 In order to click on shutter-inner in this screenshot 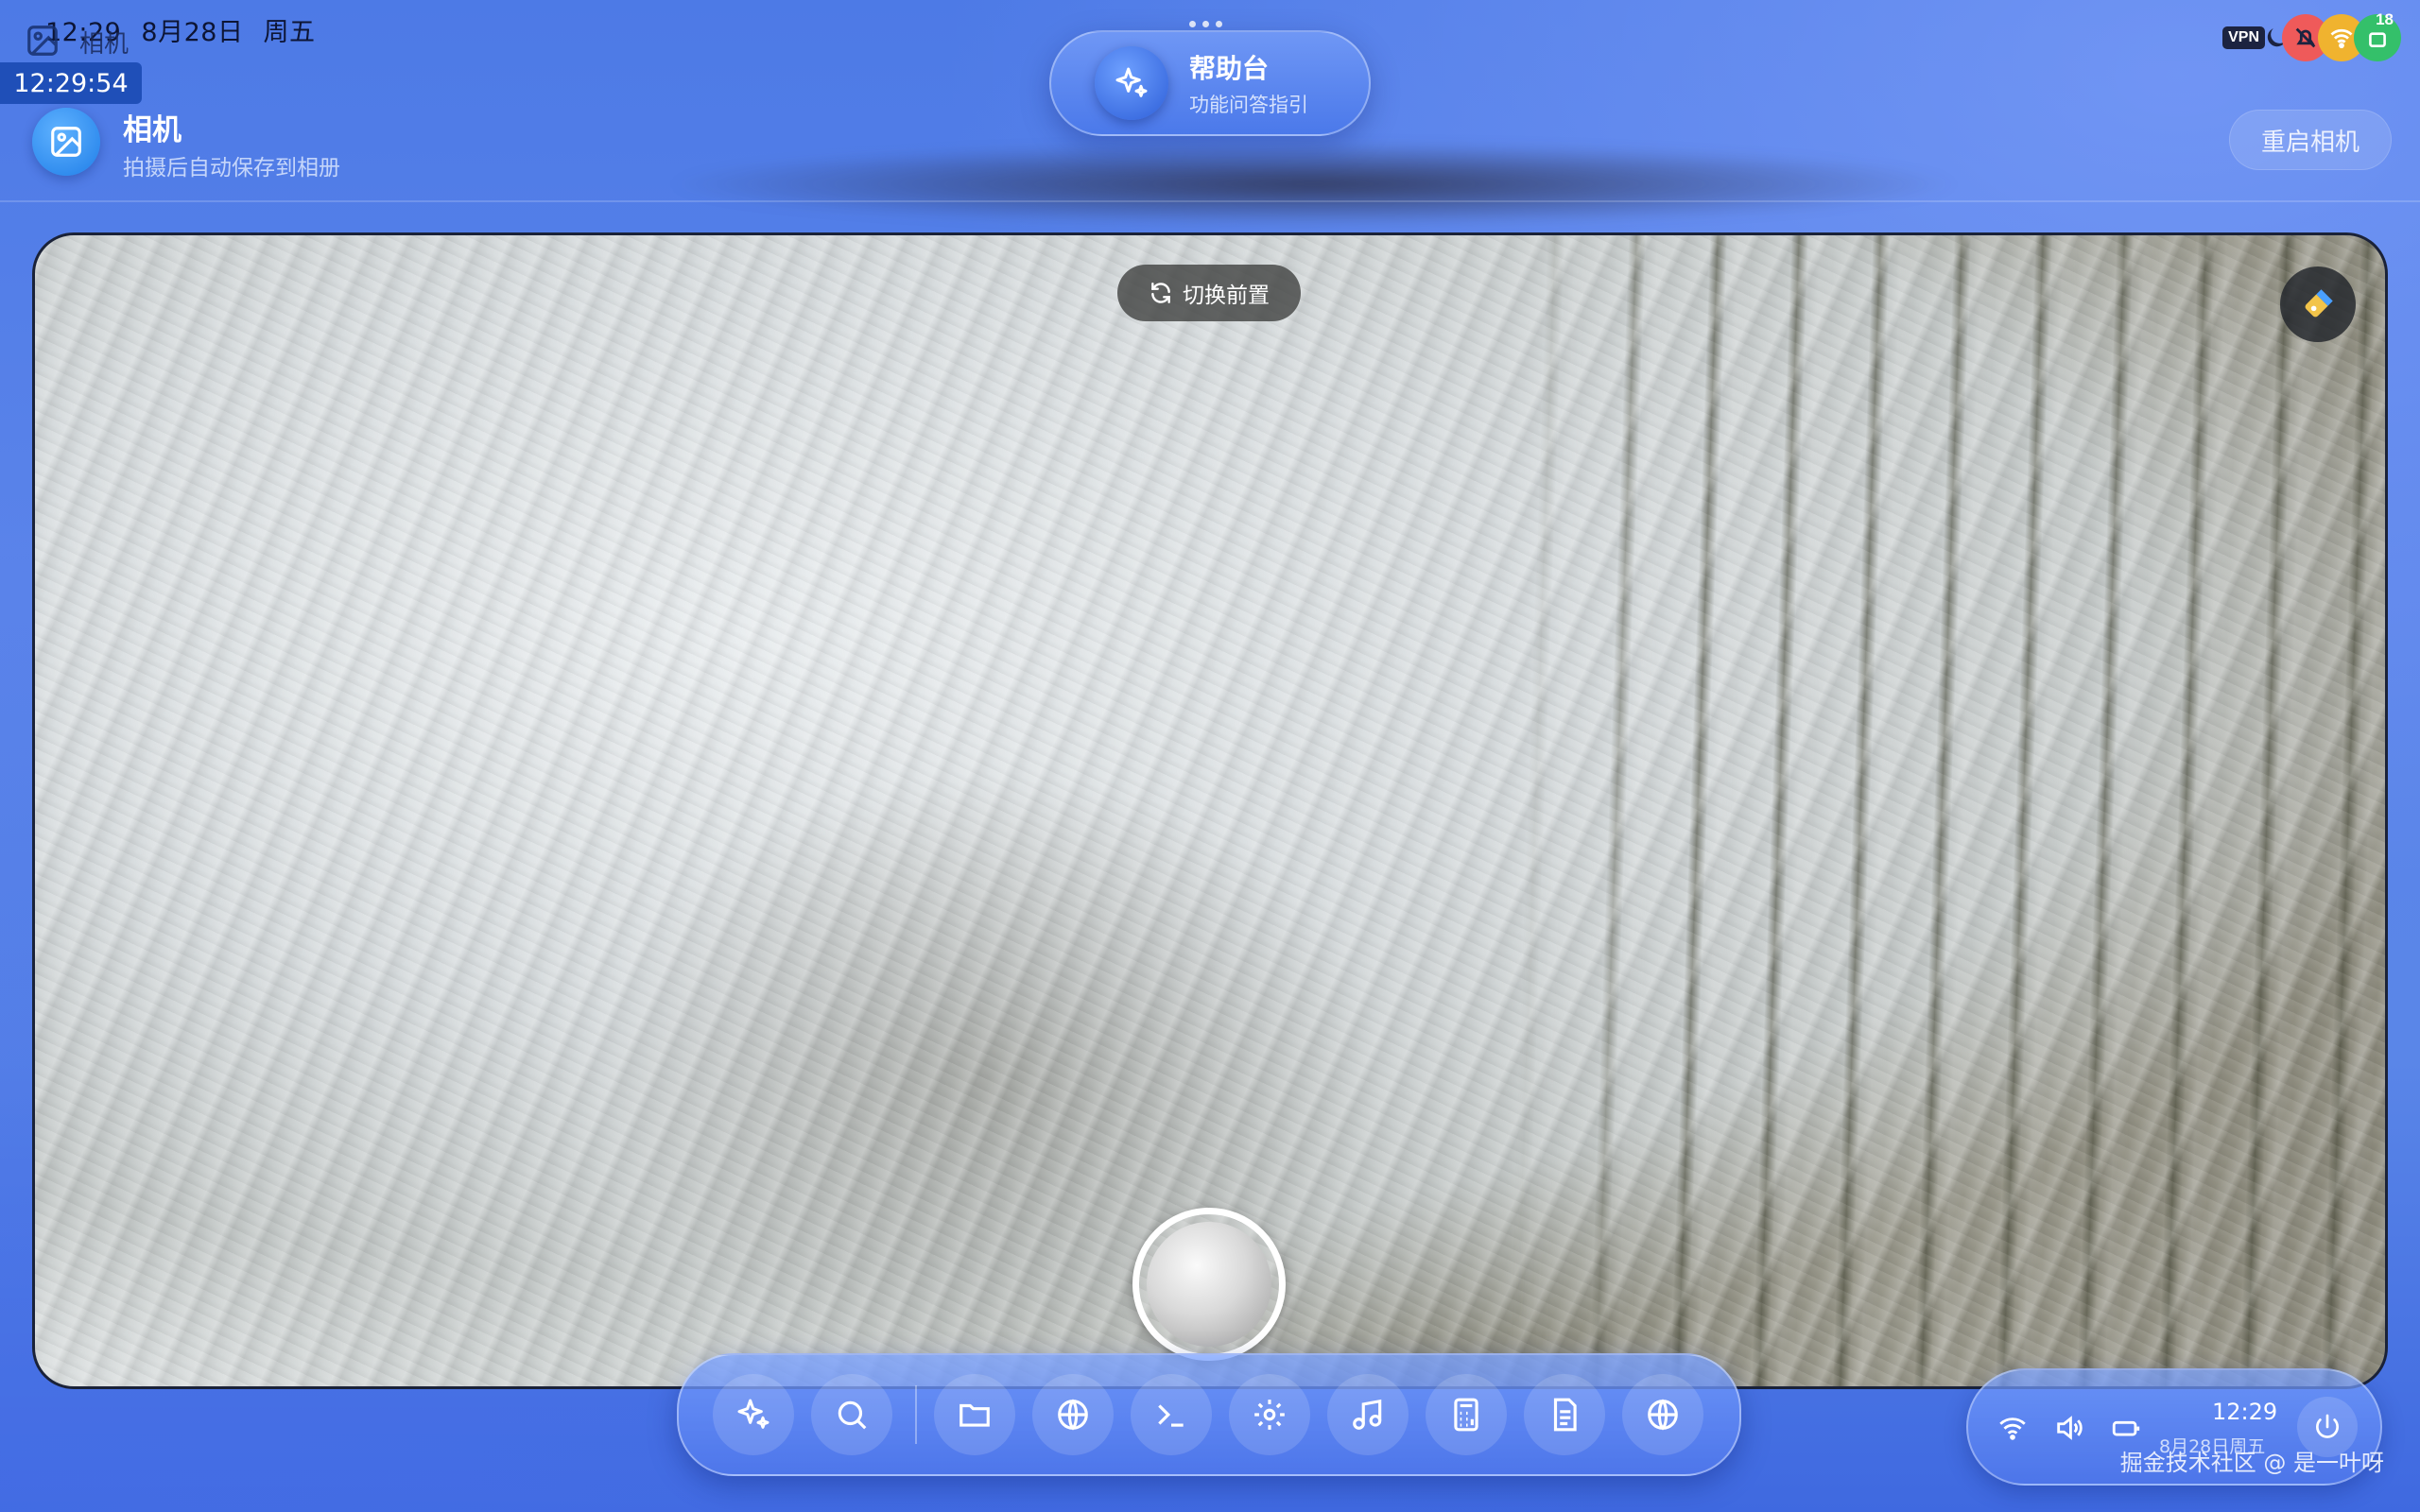, I will do `click(1209, 1284)`.